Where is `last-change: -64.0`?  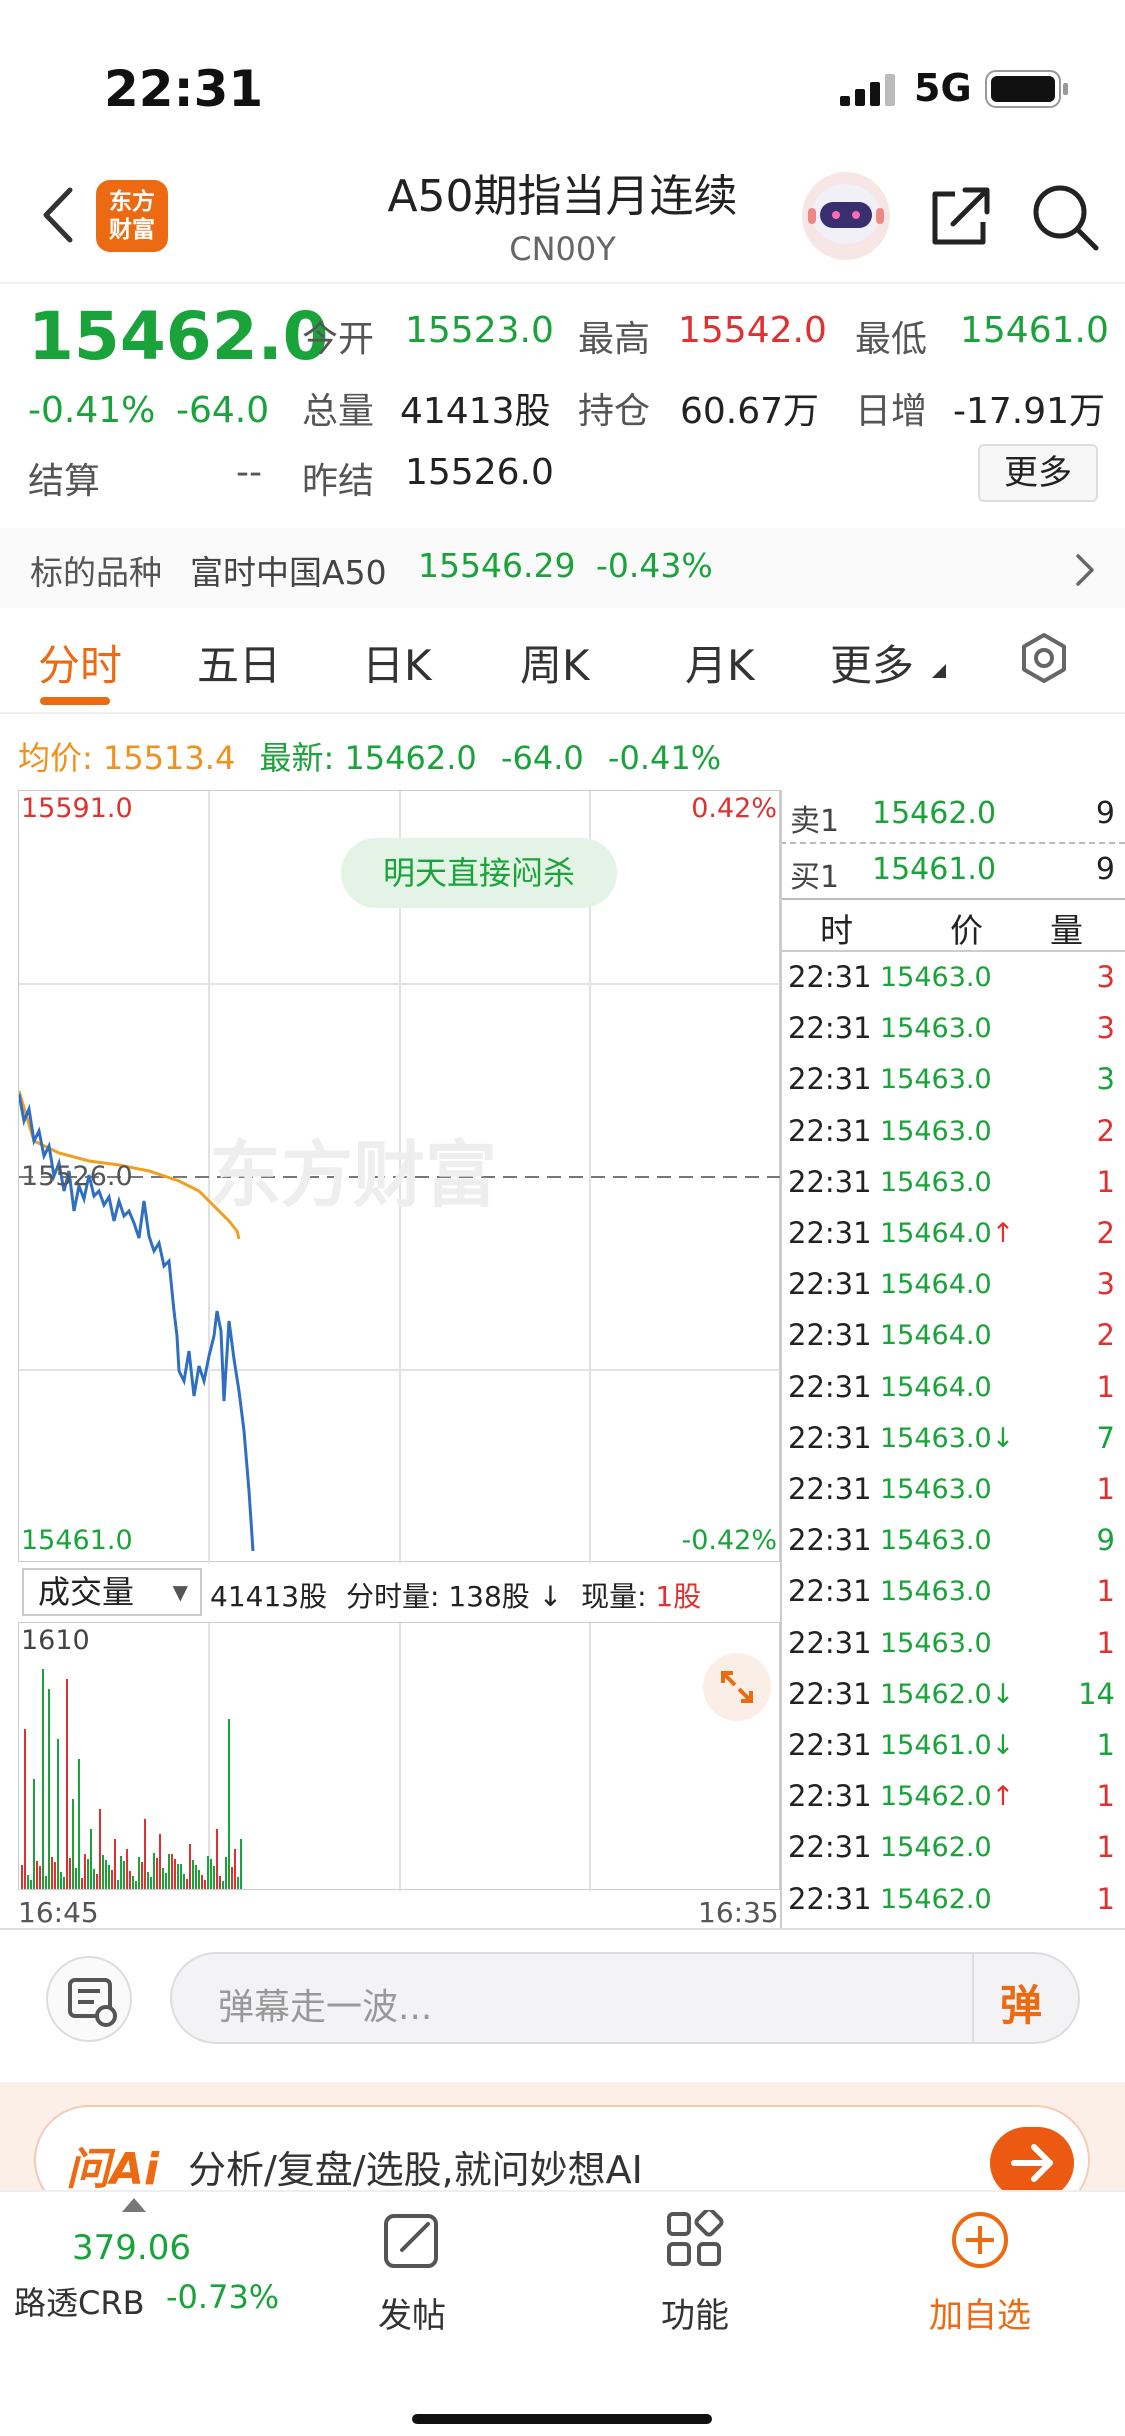
last-change: -64.0 is located at coordinates (542, 758).